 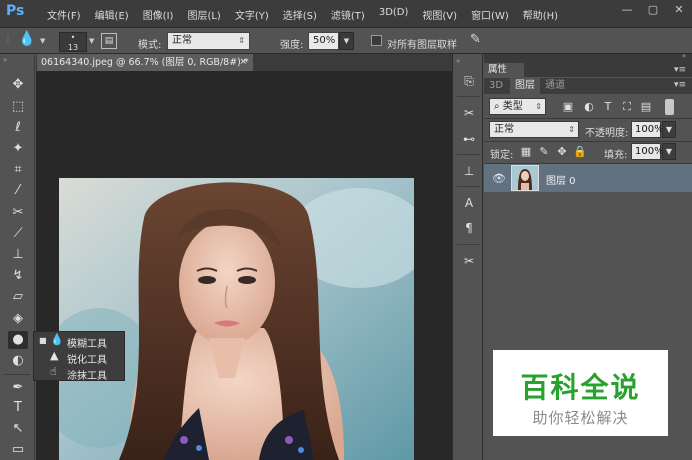 I want to click on panel-title-strip: », so click(x=588, y=57).